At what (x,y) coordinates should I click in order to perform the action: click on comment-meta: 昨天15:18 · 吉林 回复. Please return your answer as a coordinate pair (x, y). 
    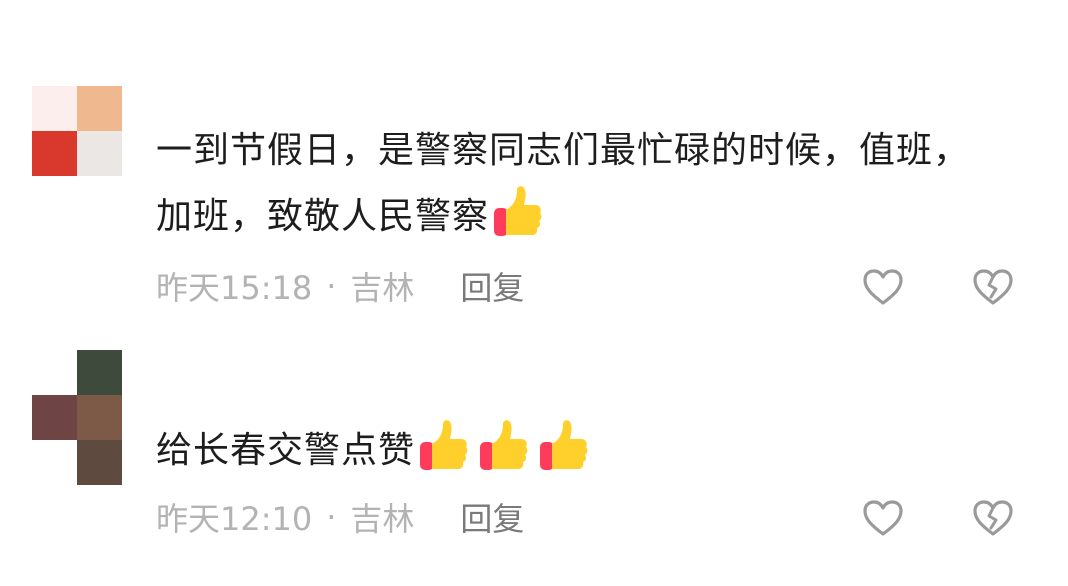
    Looking at the image, I should click on (340, 286).